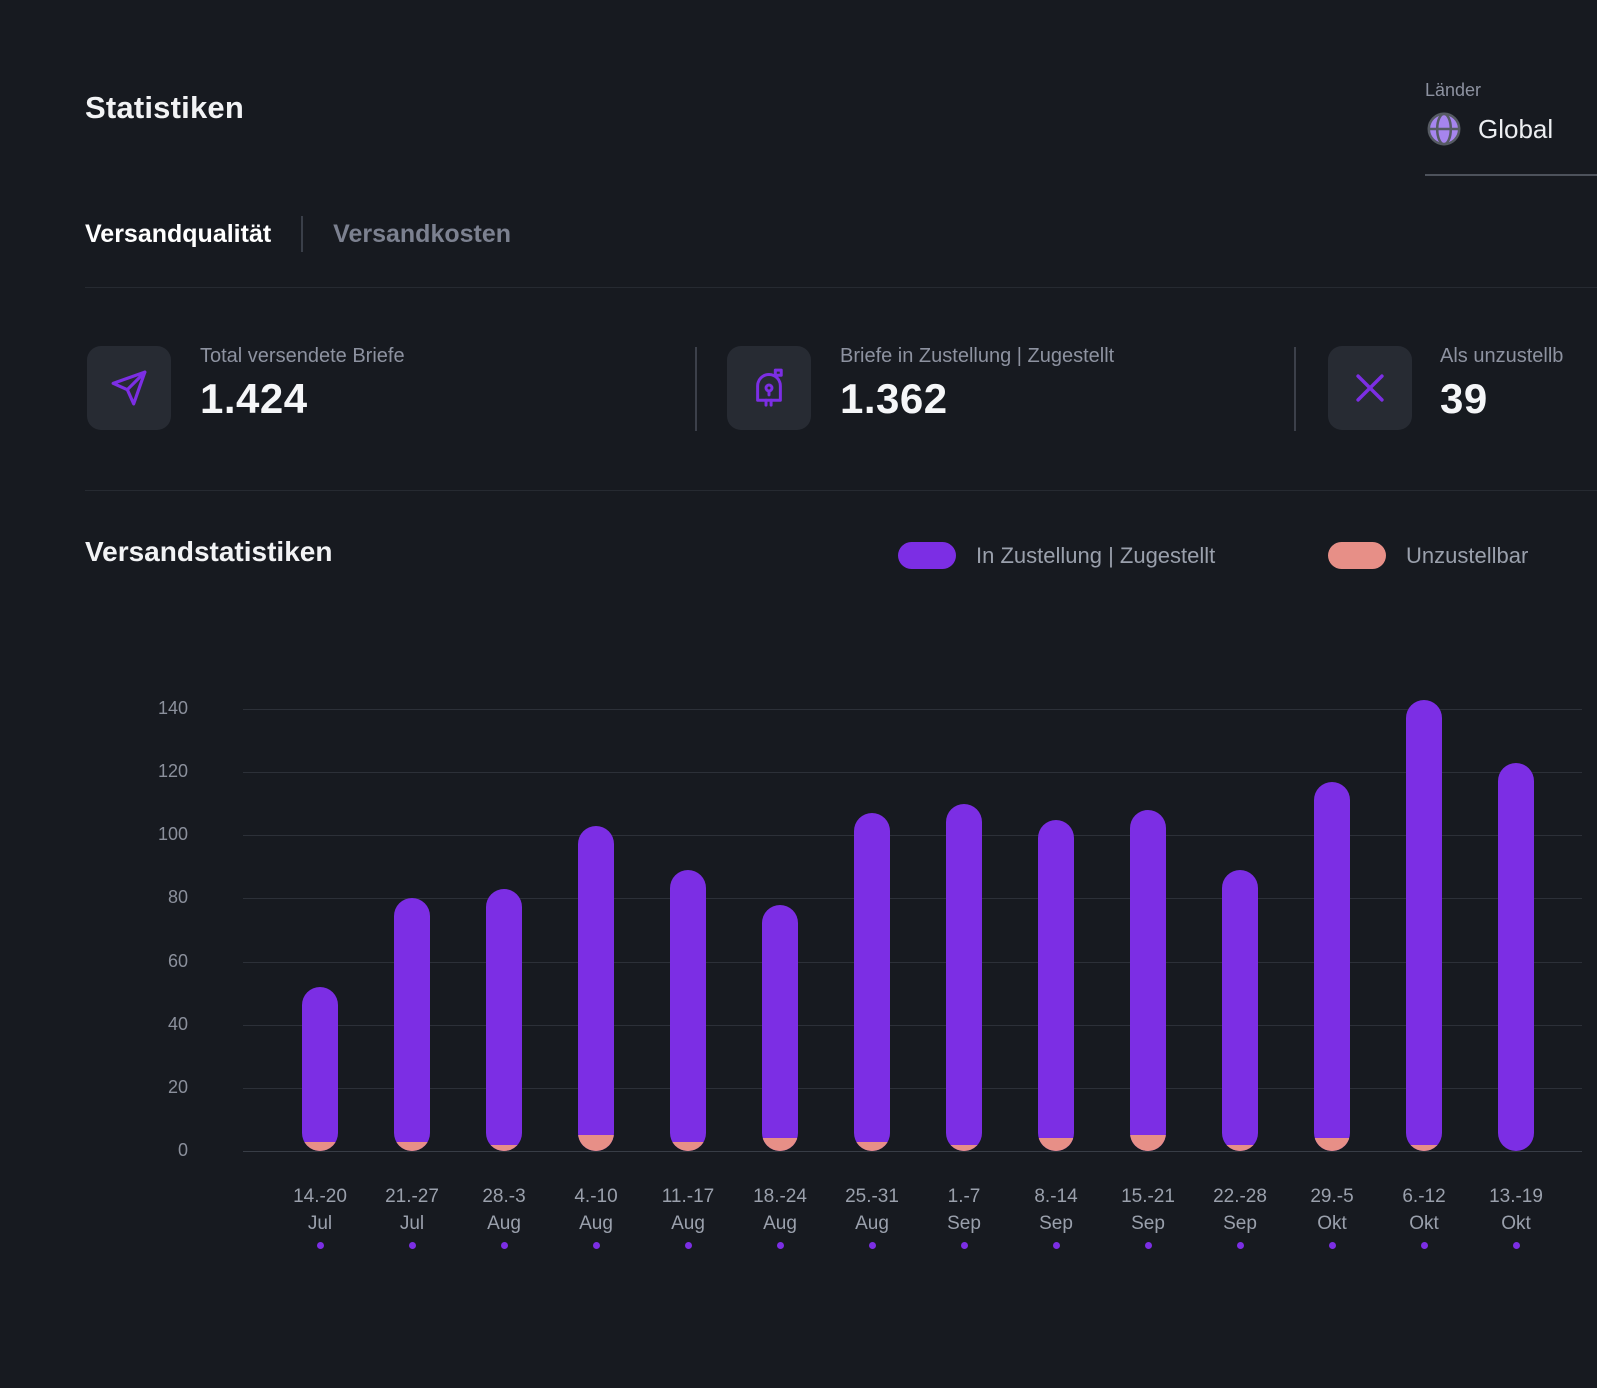 Image resolution: width=1597 pixels, height=1388 pixels. What do you see at coordinates (302, 234) in the screenshot?
I see `tab-separator` at bounding box center [302, 234].